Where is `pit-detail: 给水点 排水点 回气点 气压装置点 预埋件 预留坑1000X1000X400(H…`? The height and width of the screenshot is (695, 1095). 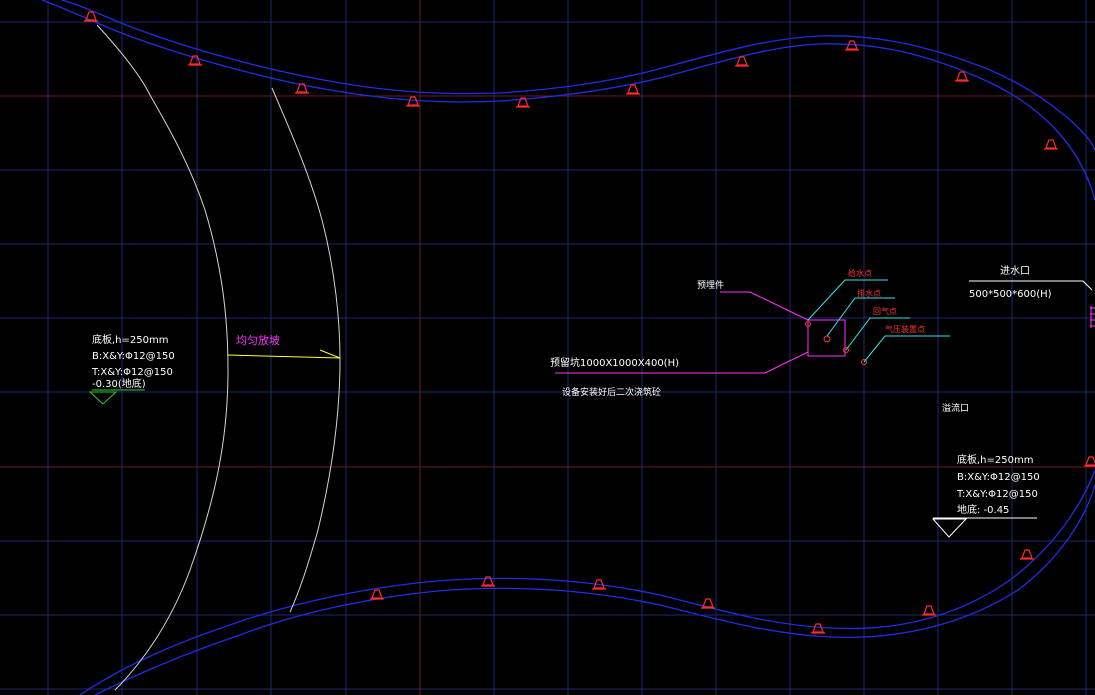
pit-detail: 给水点 排水点 回气点 气压装置点 预埋件 预留坑1000X1000X400(H… is located at coordinates (750, 333).